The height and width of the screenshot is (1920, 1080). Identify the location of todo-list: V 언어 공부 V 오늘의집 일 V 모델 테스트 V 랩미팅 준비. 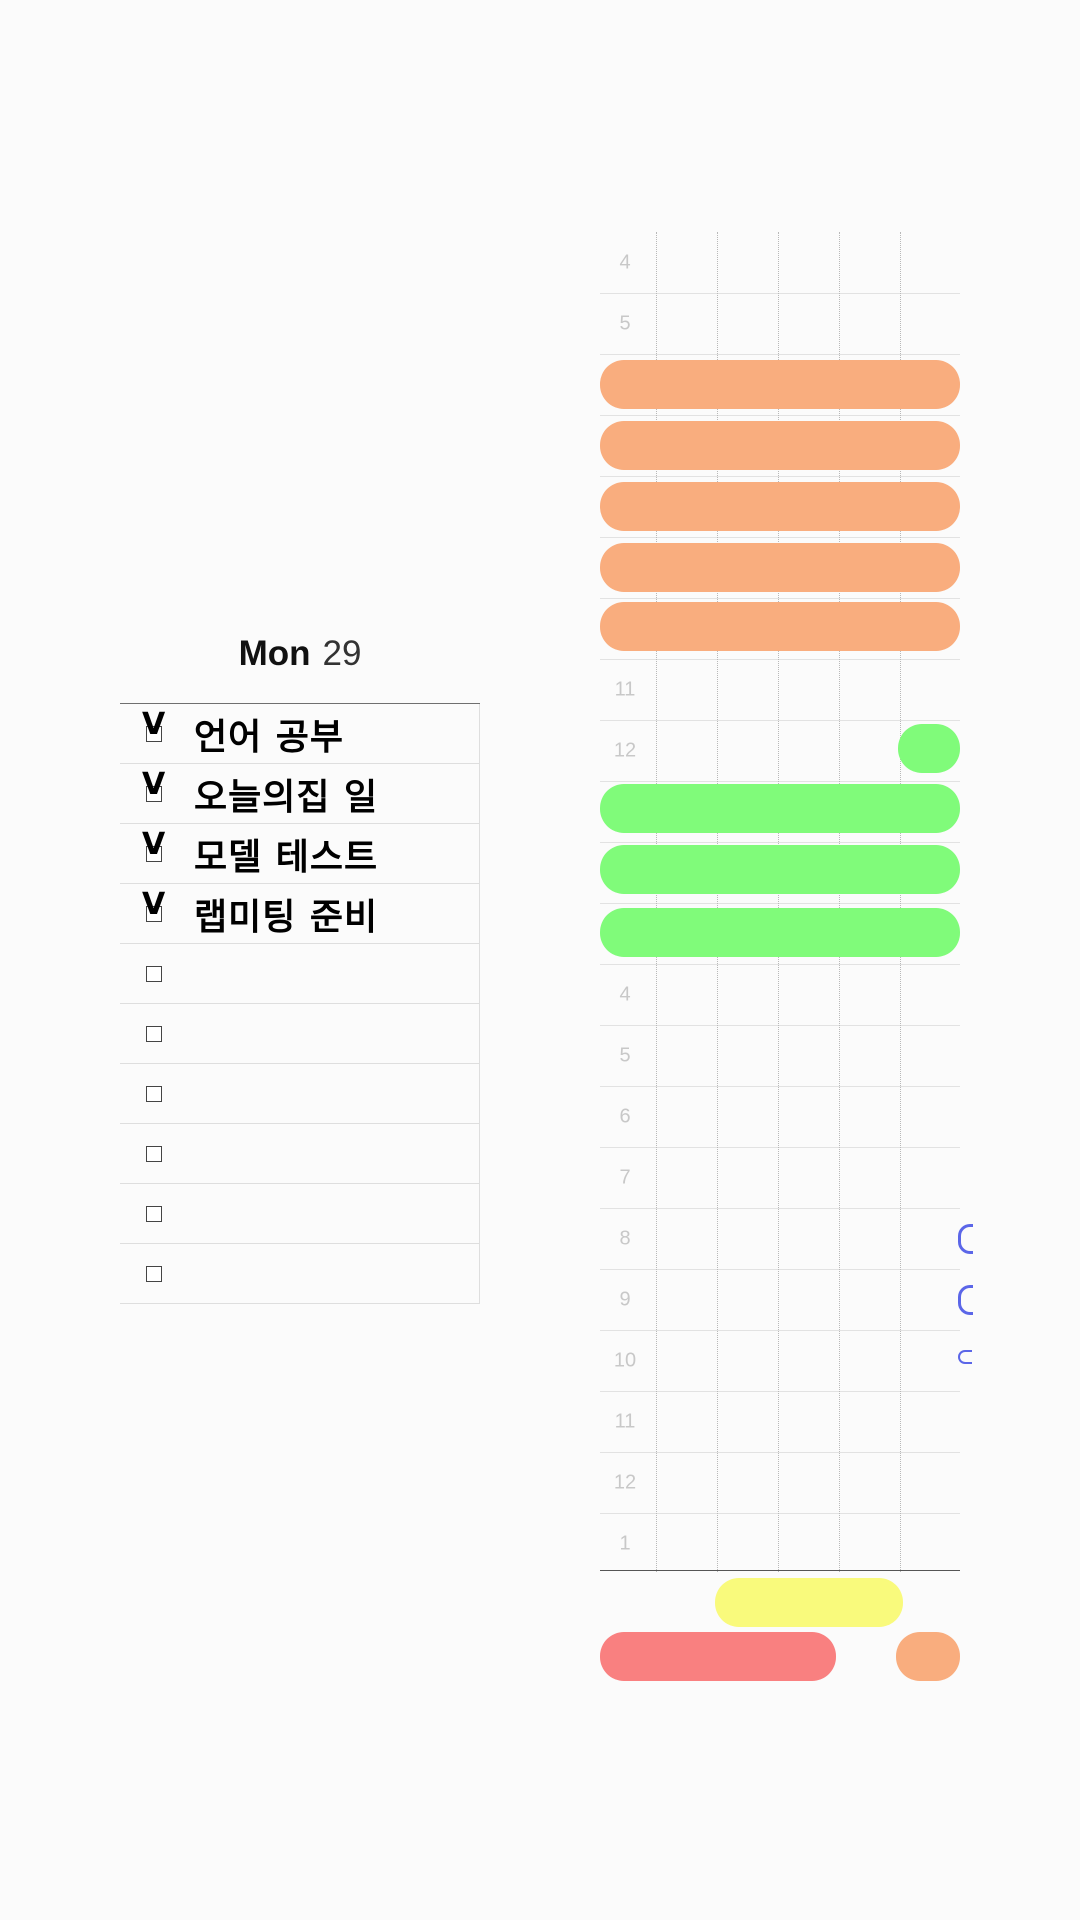
(300, 1004).